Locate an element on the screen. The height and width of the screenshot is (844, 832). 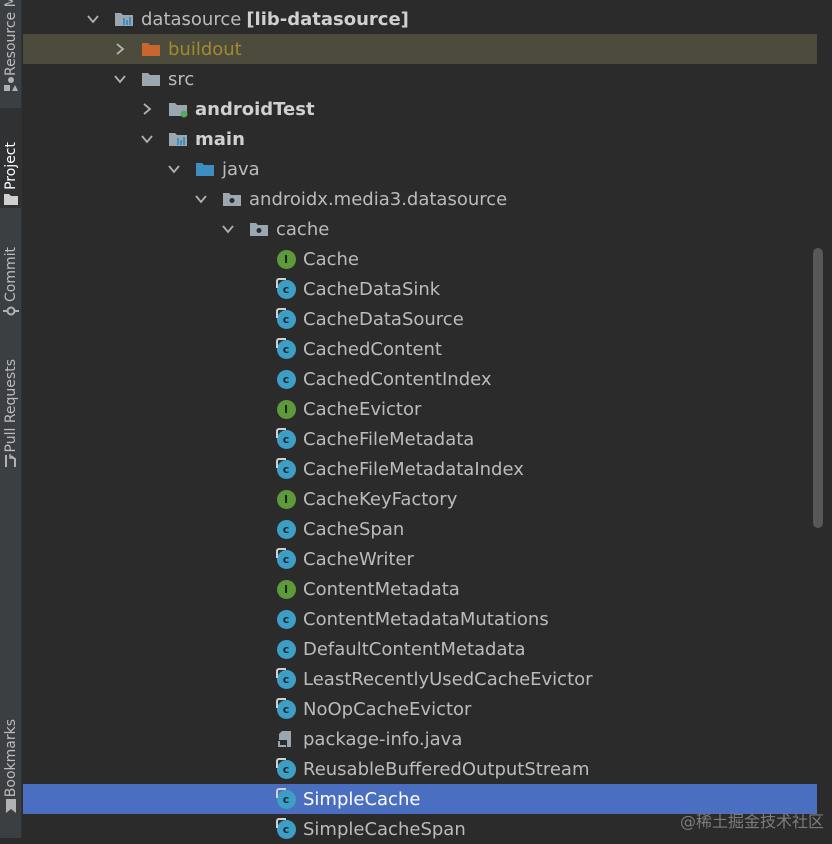
tree-row-label: ContentMetadata is located at coordinates (381, 589).